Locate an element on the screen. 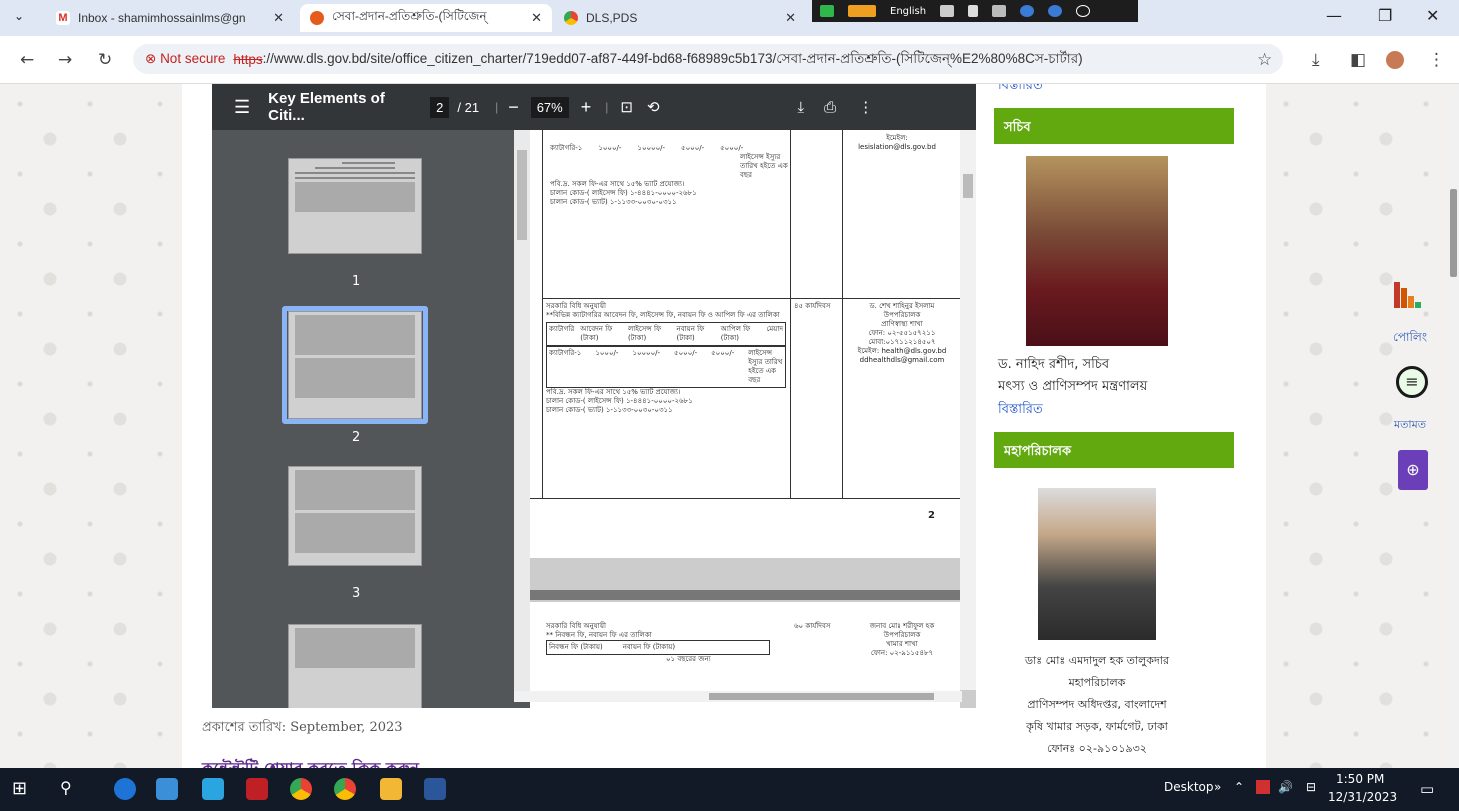 The width and height of the screenshot is (1459, 811). clock-time: 1:50 PM is located at coordinates (1360, 779).